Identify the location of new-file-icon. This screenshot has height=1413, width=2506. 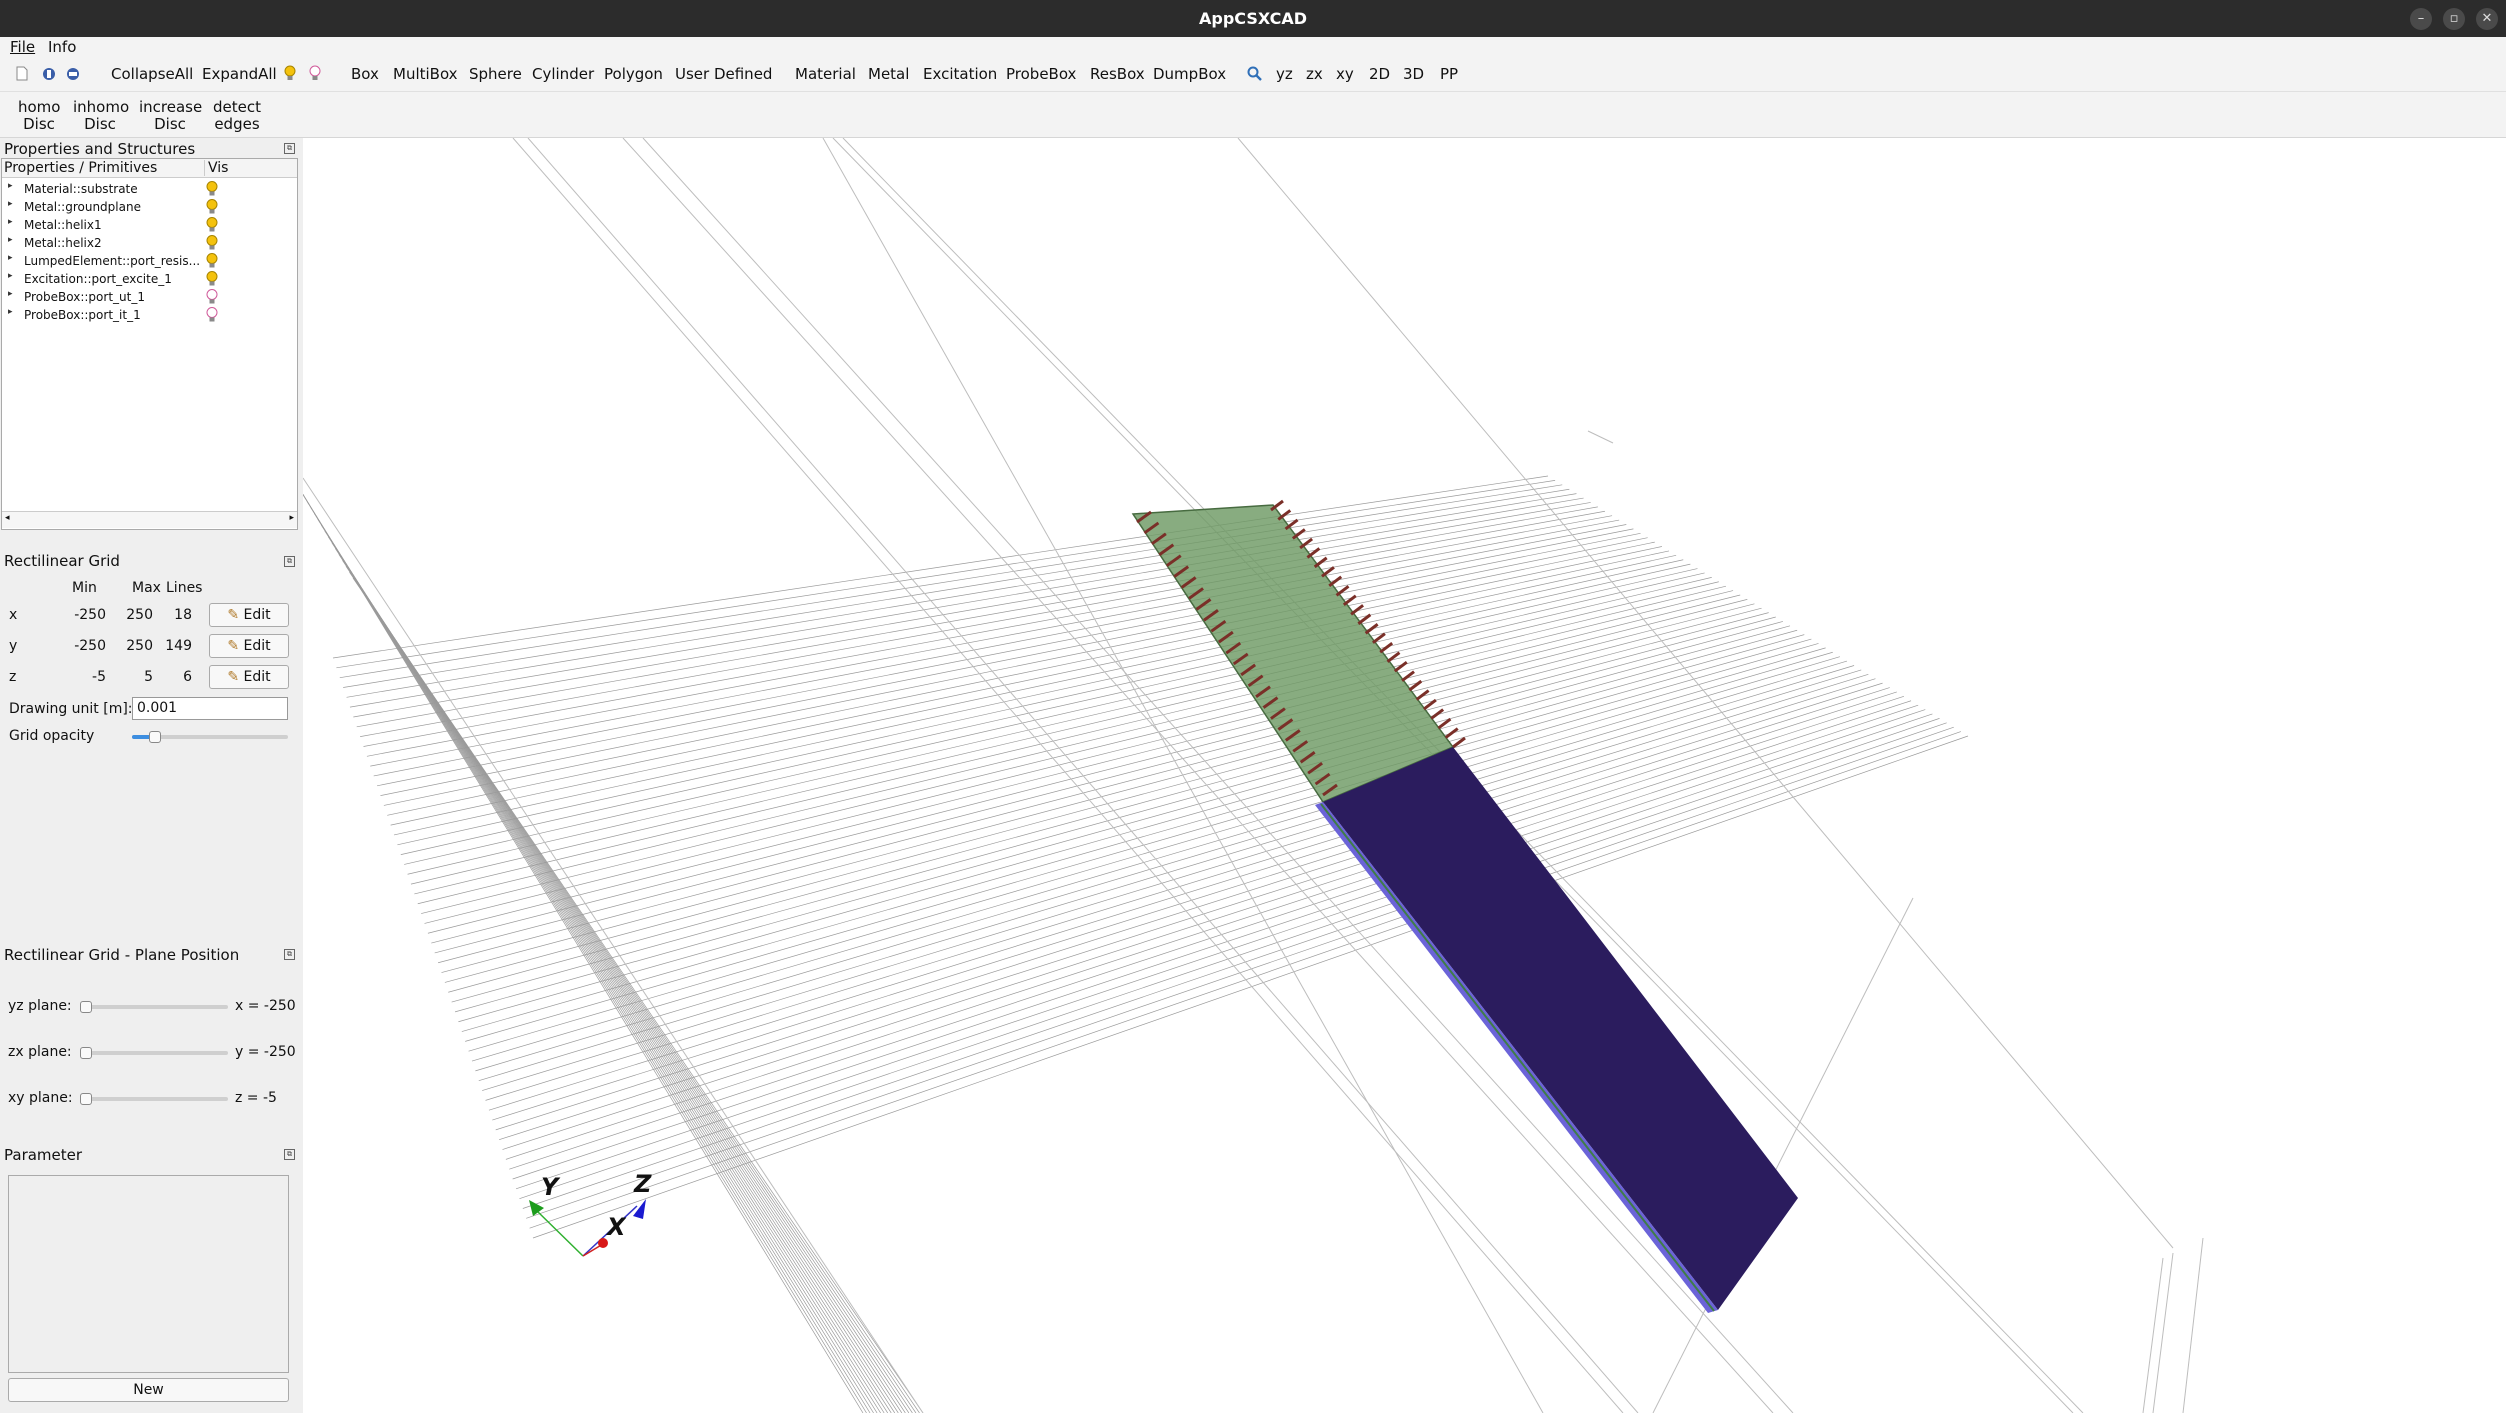
(22, 73).